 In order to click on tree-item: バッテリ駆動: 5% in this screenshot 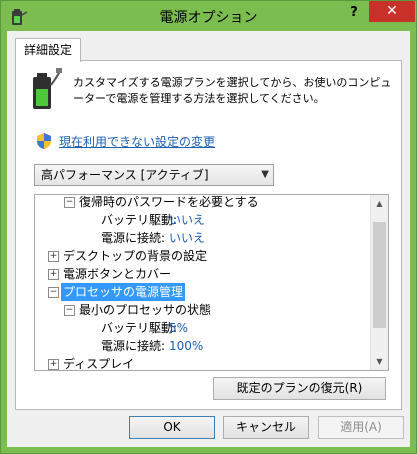, I will do `click(203, 328)`.